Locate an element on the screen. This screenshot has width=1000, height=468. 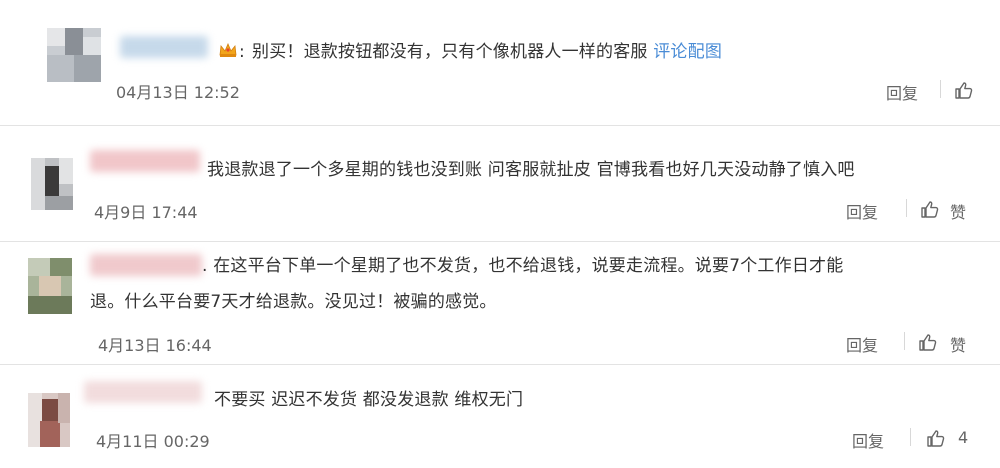
timestamp: 4月13日 16:44 is located at coordinates (155, 345).